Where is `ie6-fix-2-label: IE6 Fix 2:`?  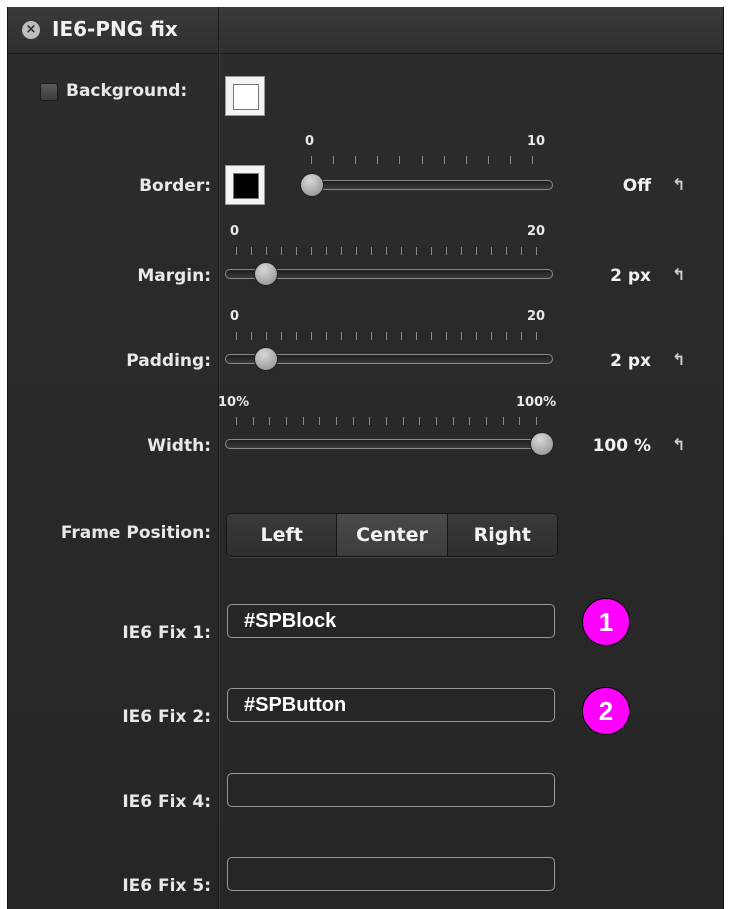 ie6-fix-2-label: IE6 Fix 2: is located at coordinates (166, 717).